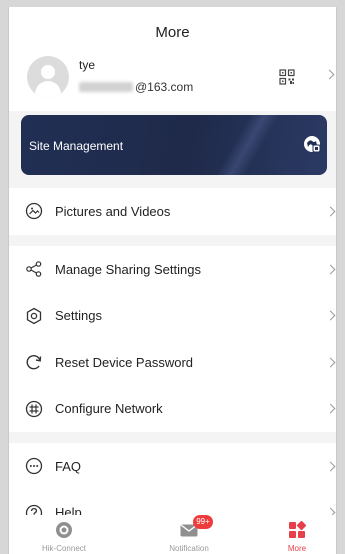 The height and width of the screenshot is (554, 345). I want to click on reset-icon, so click(34, 362).